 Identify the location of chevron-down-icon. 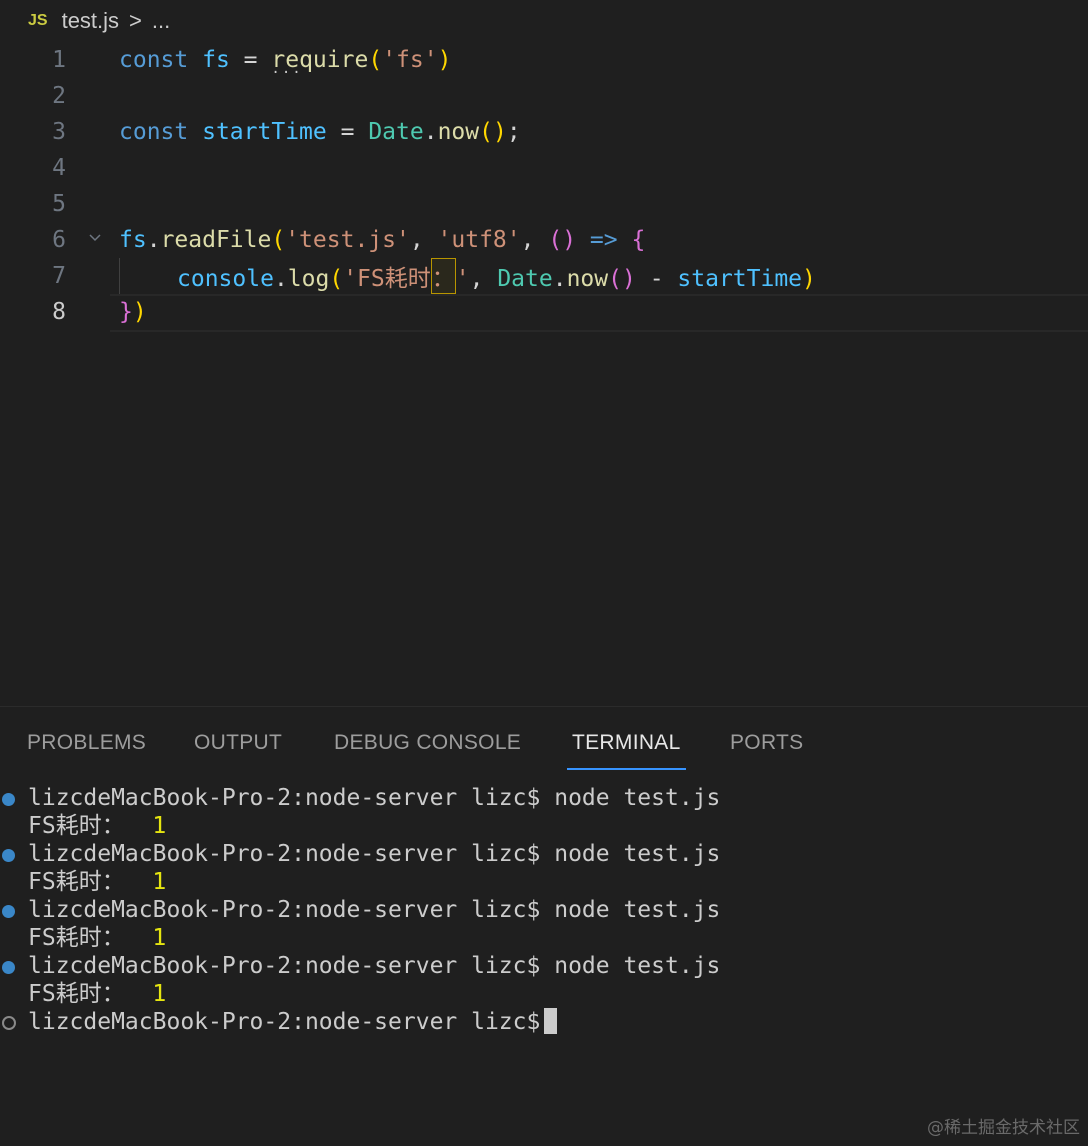
(95, 240).